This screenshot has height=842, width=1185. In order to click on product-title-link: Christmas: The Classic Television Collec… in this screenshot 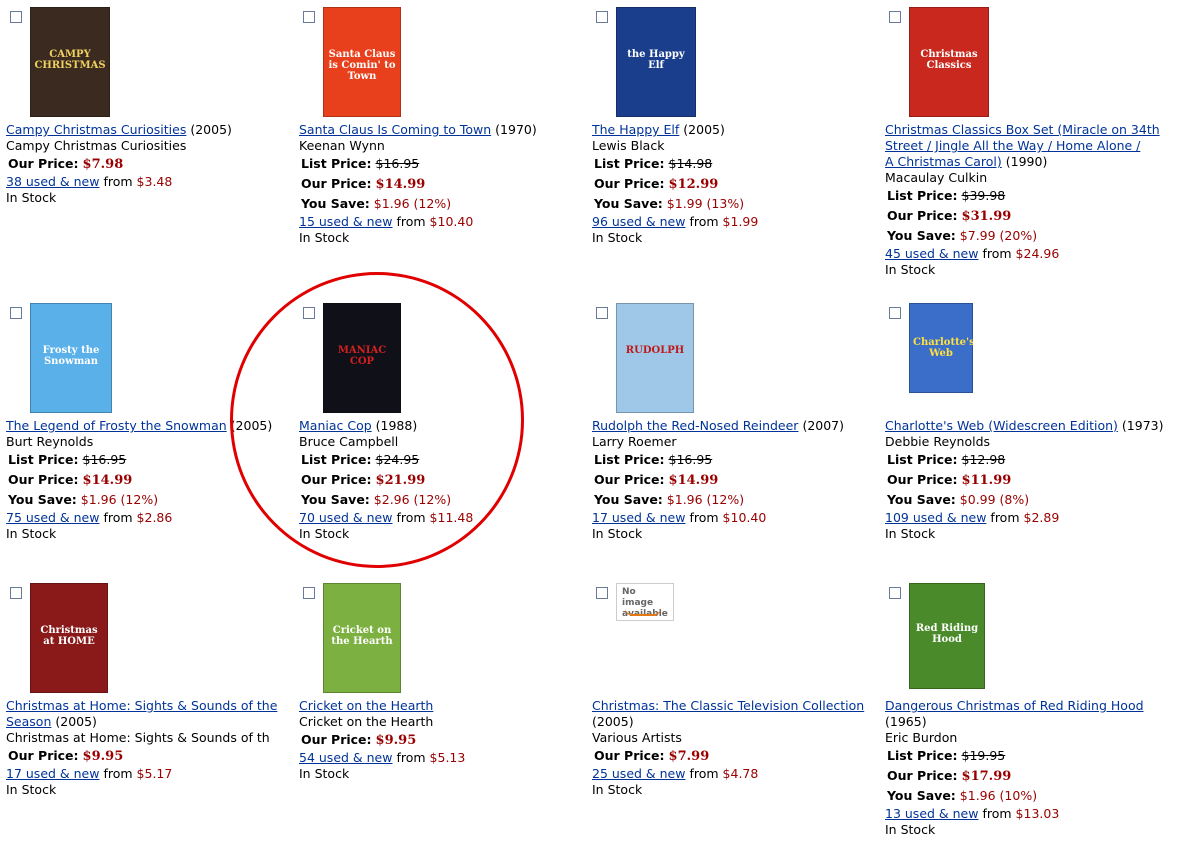, I will do `click(728, 705)`.